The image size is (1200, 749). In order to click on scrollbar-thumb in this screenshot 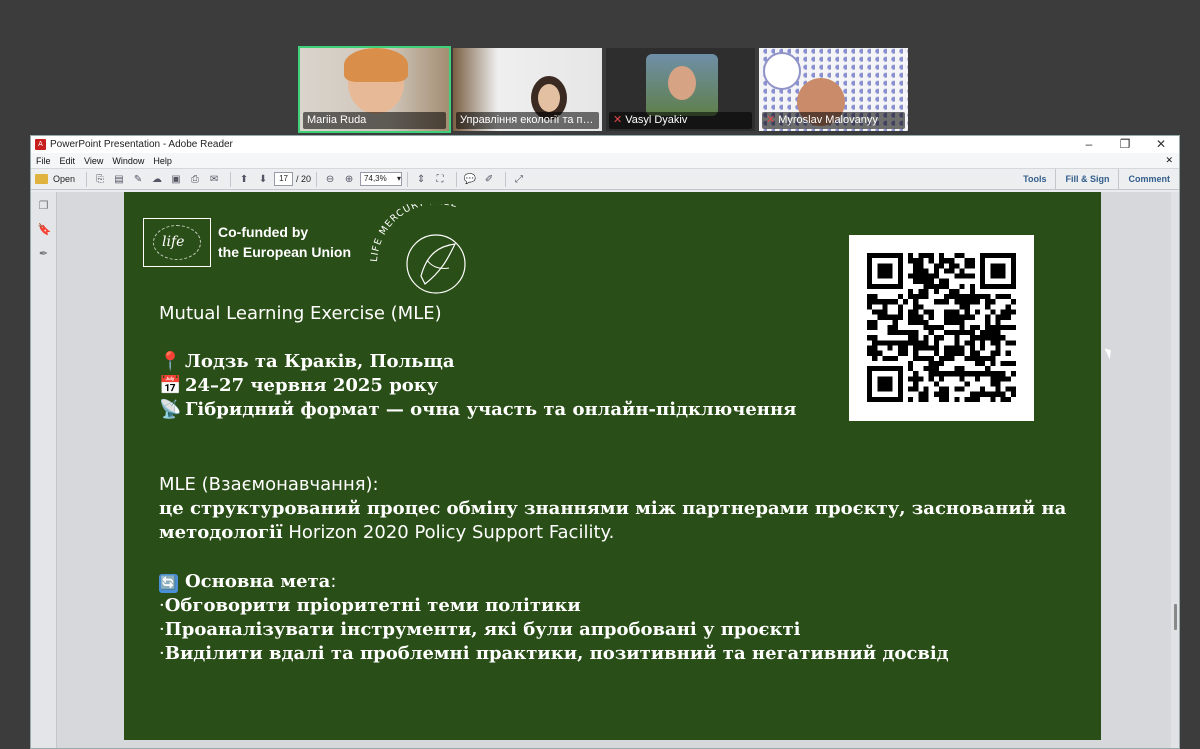, I will do `click(1175, 617)`.